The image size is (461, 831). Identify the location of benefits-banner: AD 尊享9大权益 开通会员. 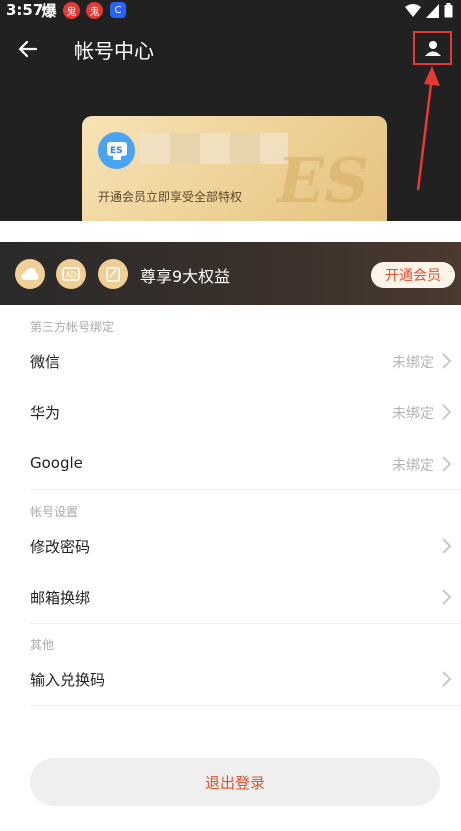
(230, 273).